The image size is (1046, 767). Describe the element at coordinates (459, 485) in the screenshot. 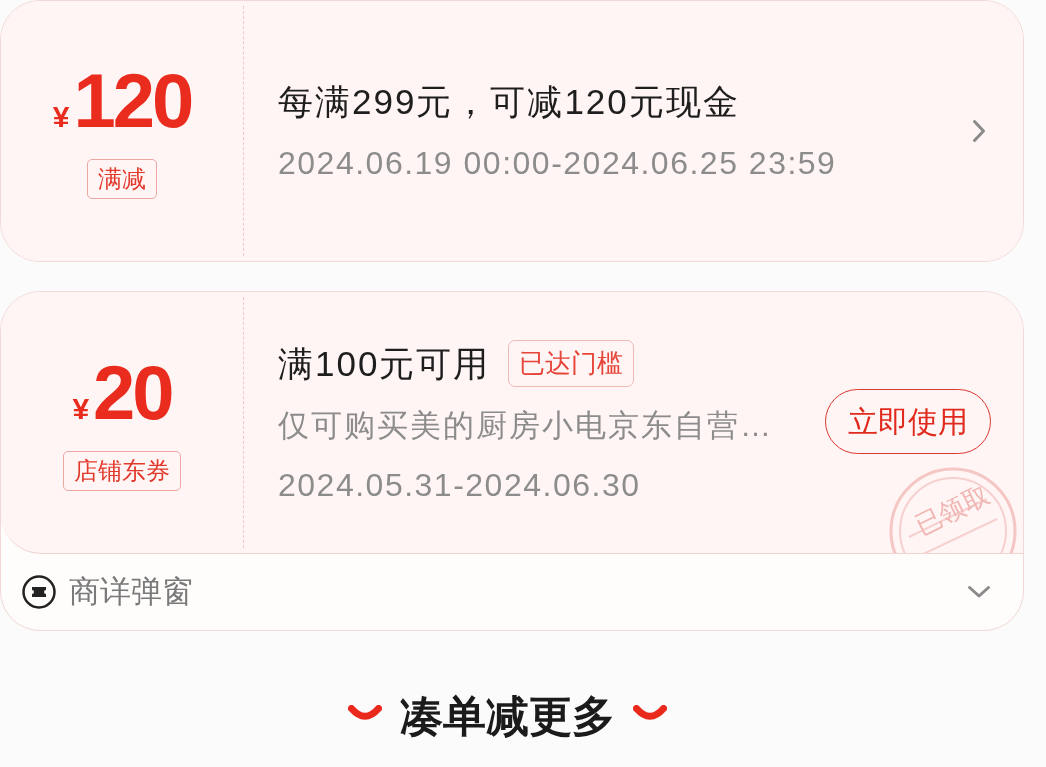

I see `validity-period: 2024.05.31-2024.06.30` at that location.